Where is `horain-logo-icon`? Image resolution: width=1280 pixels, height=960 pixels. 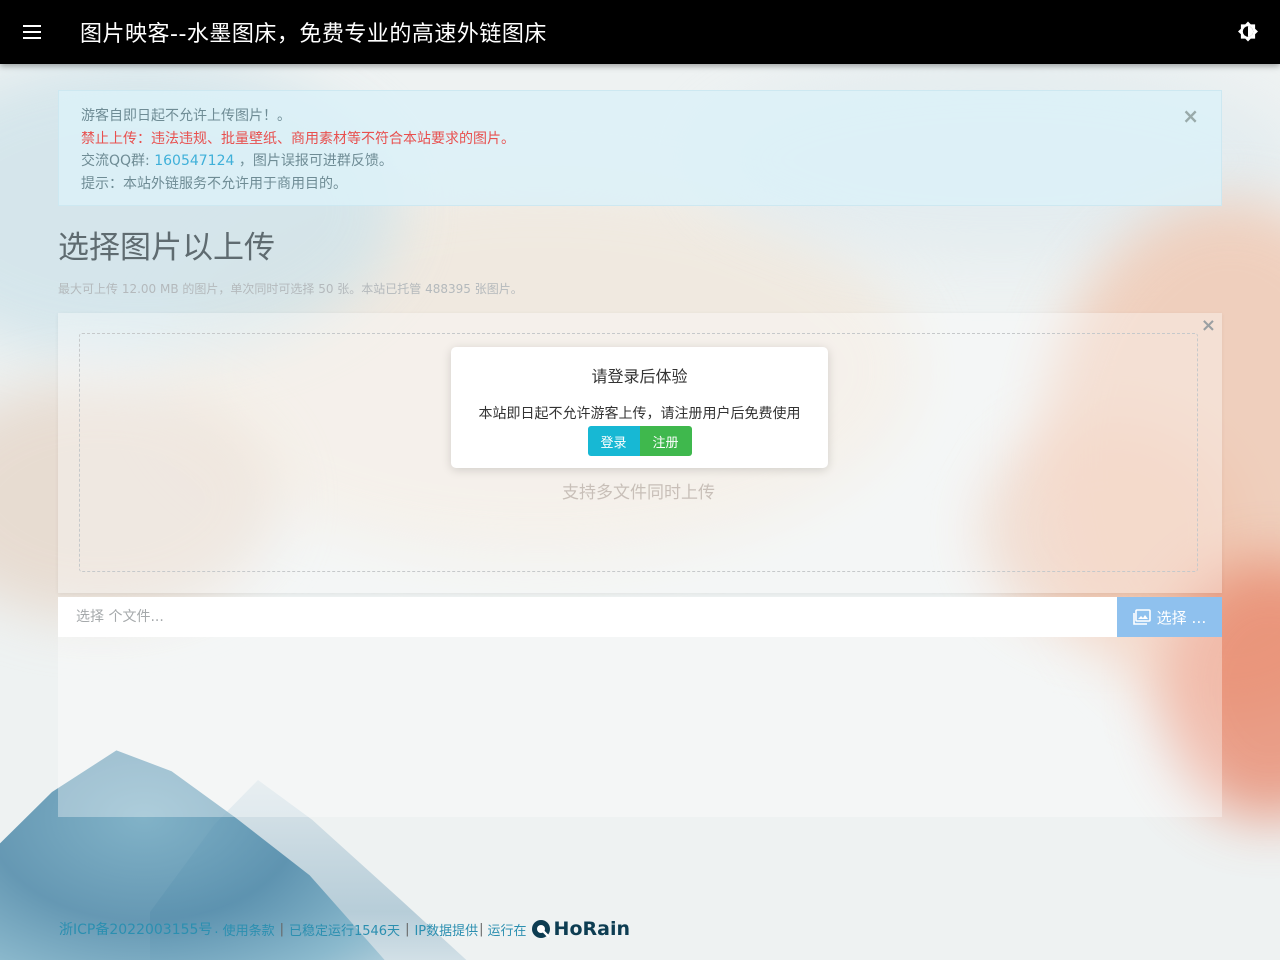 horain-logo-icon is located at coordinates (540, 929).